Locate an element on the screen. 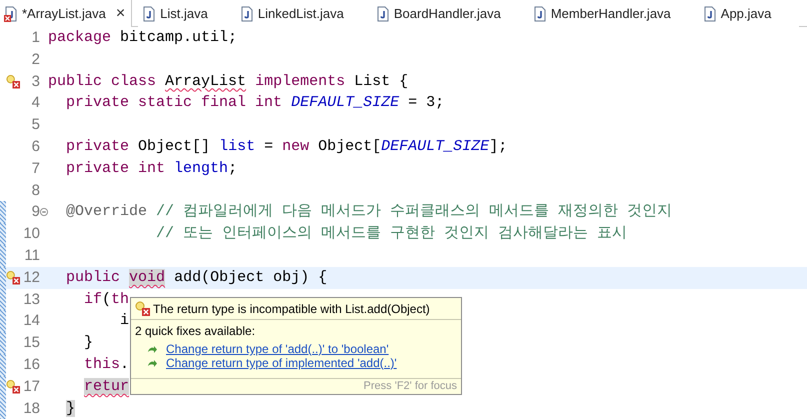  code-line: // 또는 인터페이스의 메서드를 구현한 것인지 검사해달라는 표시 is located at coordinates (391, 234).